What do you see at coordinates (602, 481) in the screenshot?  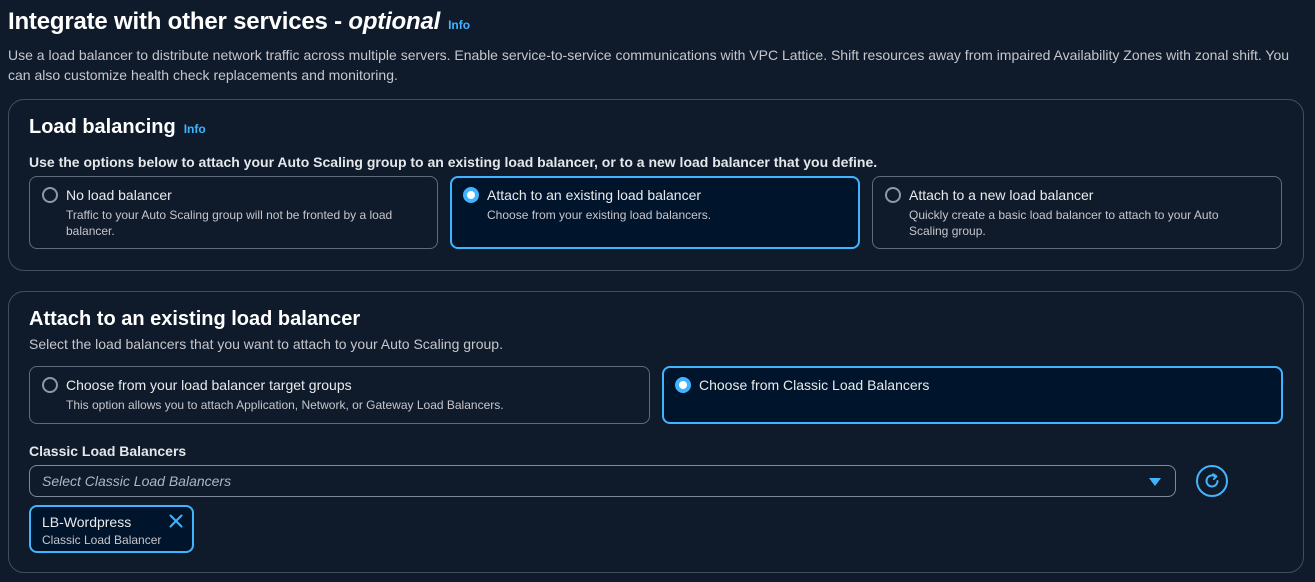 I see `classic-load-balancers-select: Select Classic Load Balancers` at bounding box center [602, 481].